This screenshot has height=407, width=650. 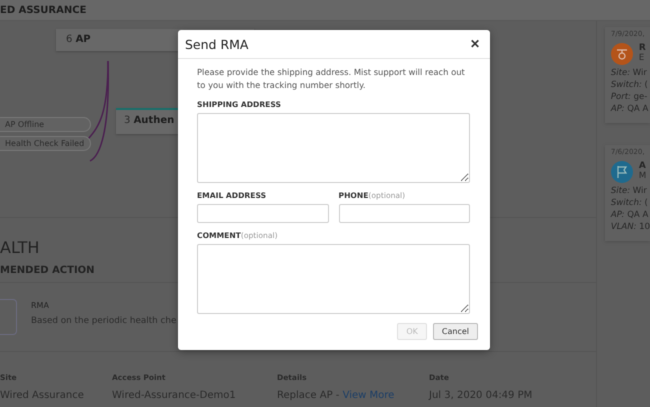 What do you see at coordinates (147, 121) in the screenshot?
I see `topology-node: 3 Authen` at bounding box center [147, 121].